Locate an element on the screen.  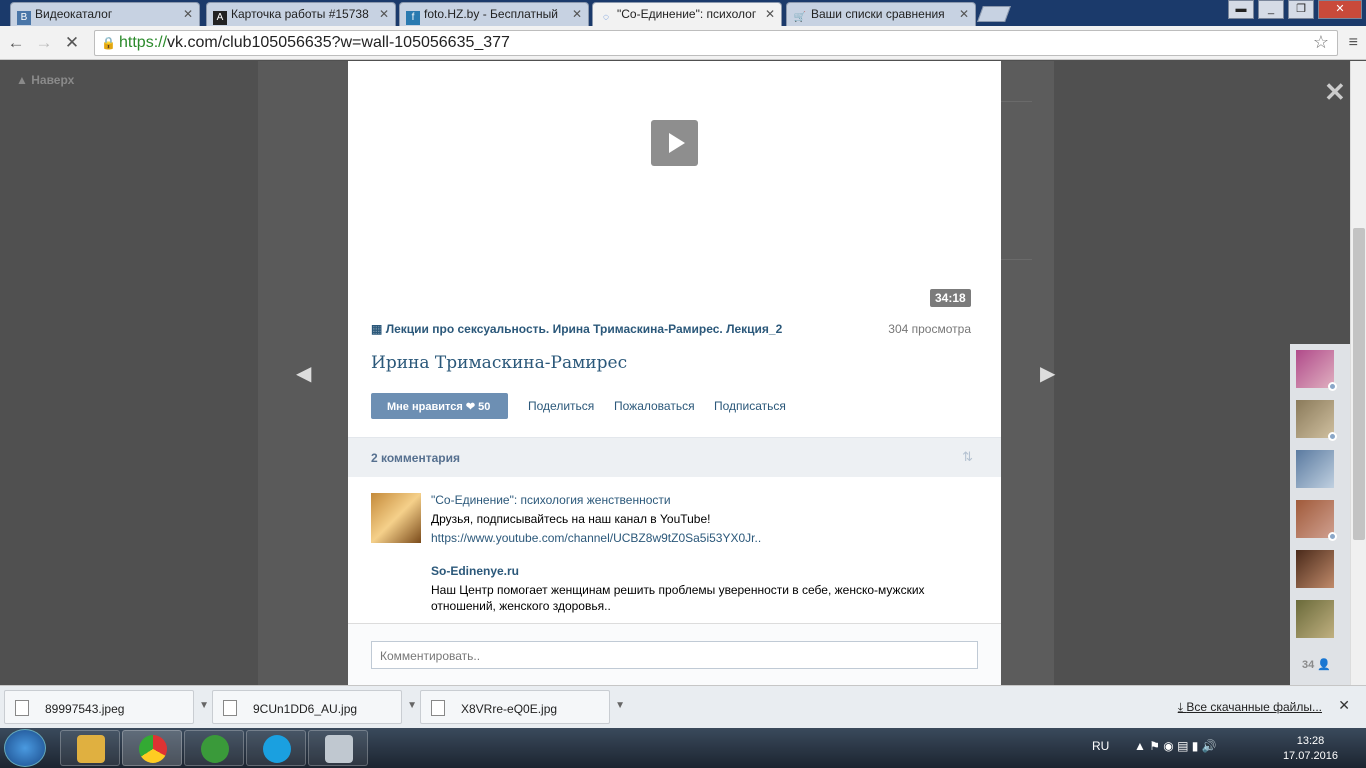
maximize-icon: ❐ is located at coordinates (1301, 9).